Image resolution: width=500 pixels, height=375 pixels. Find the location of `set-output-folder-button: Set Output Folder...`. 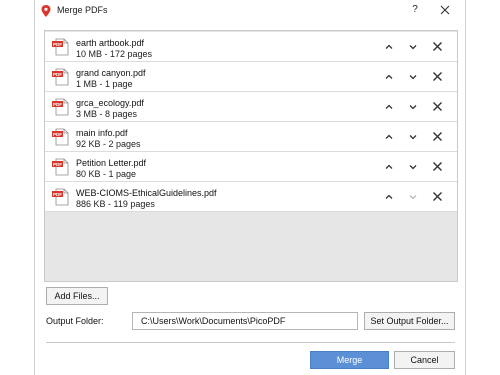

set-output-folder-button: Set Output Folder... is located at coordinates (409, 321).